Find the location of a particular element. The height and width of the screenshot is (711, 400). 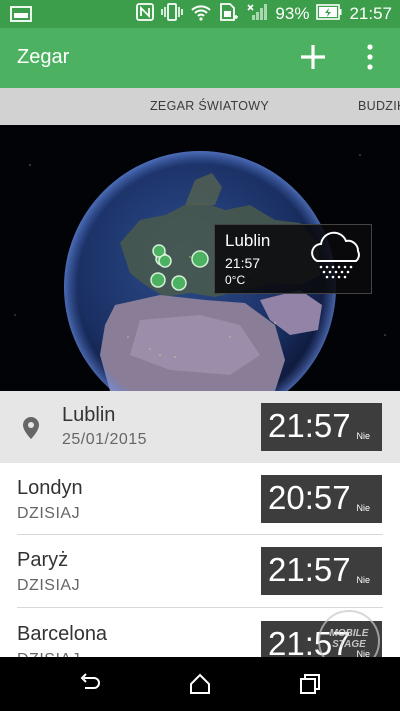

marker-lublin is located at coordinates (200, 259).